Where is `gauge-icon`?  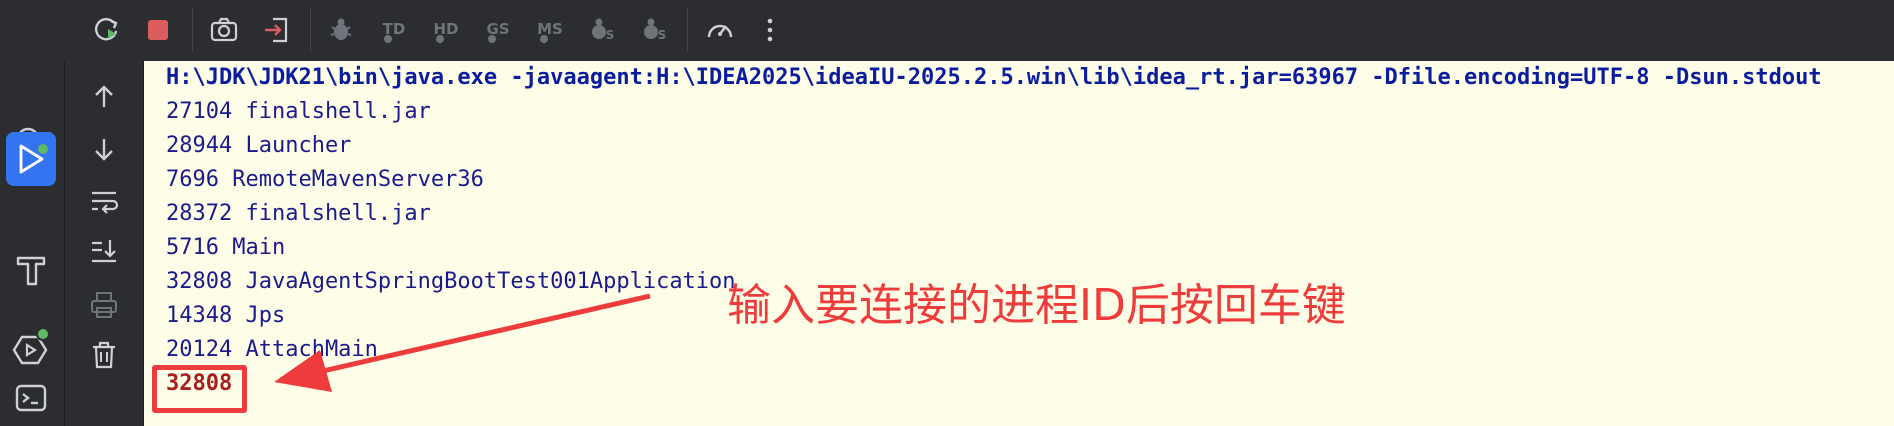 gauge-icon is located at coordinates (720, 30).